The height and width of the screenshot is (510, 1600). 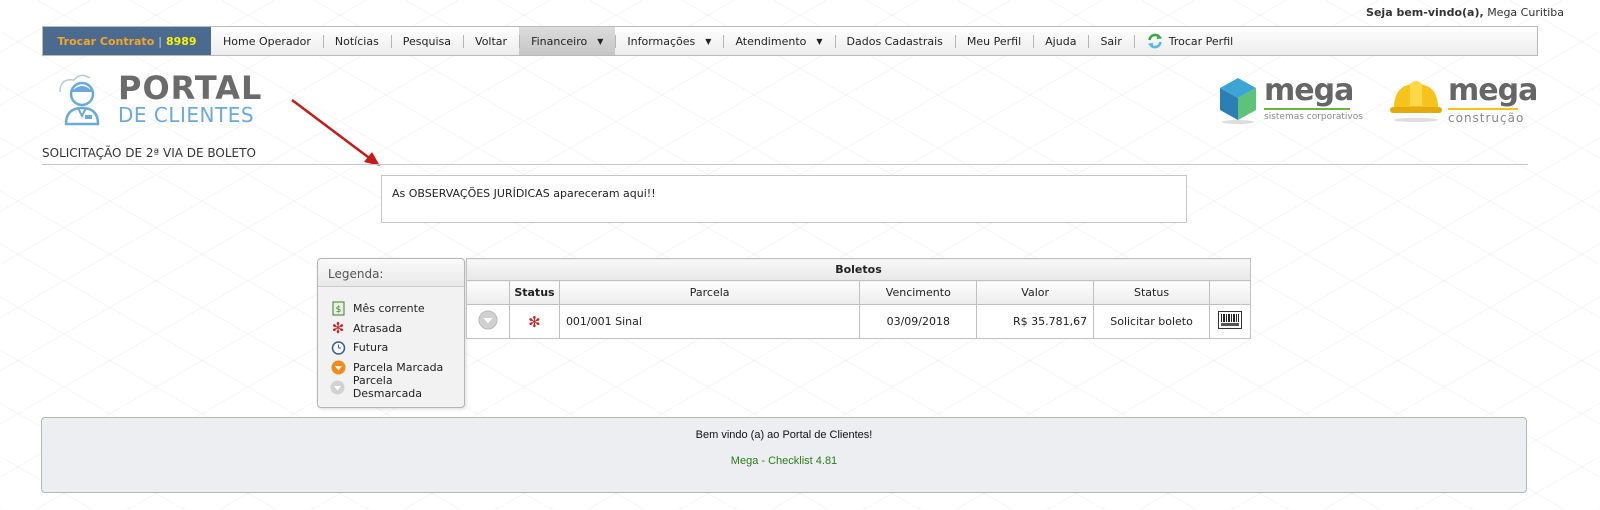 I want to click on solicitar-boleto-link: Solicitar boleto, so click(x=1151, y=321).